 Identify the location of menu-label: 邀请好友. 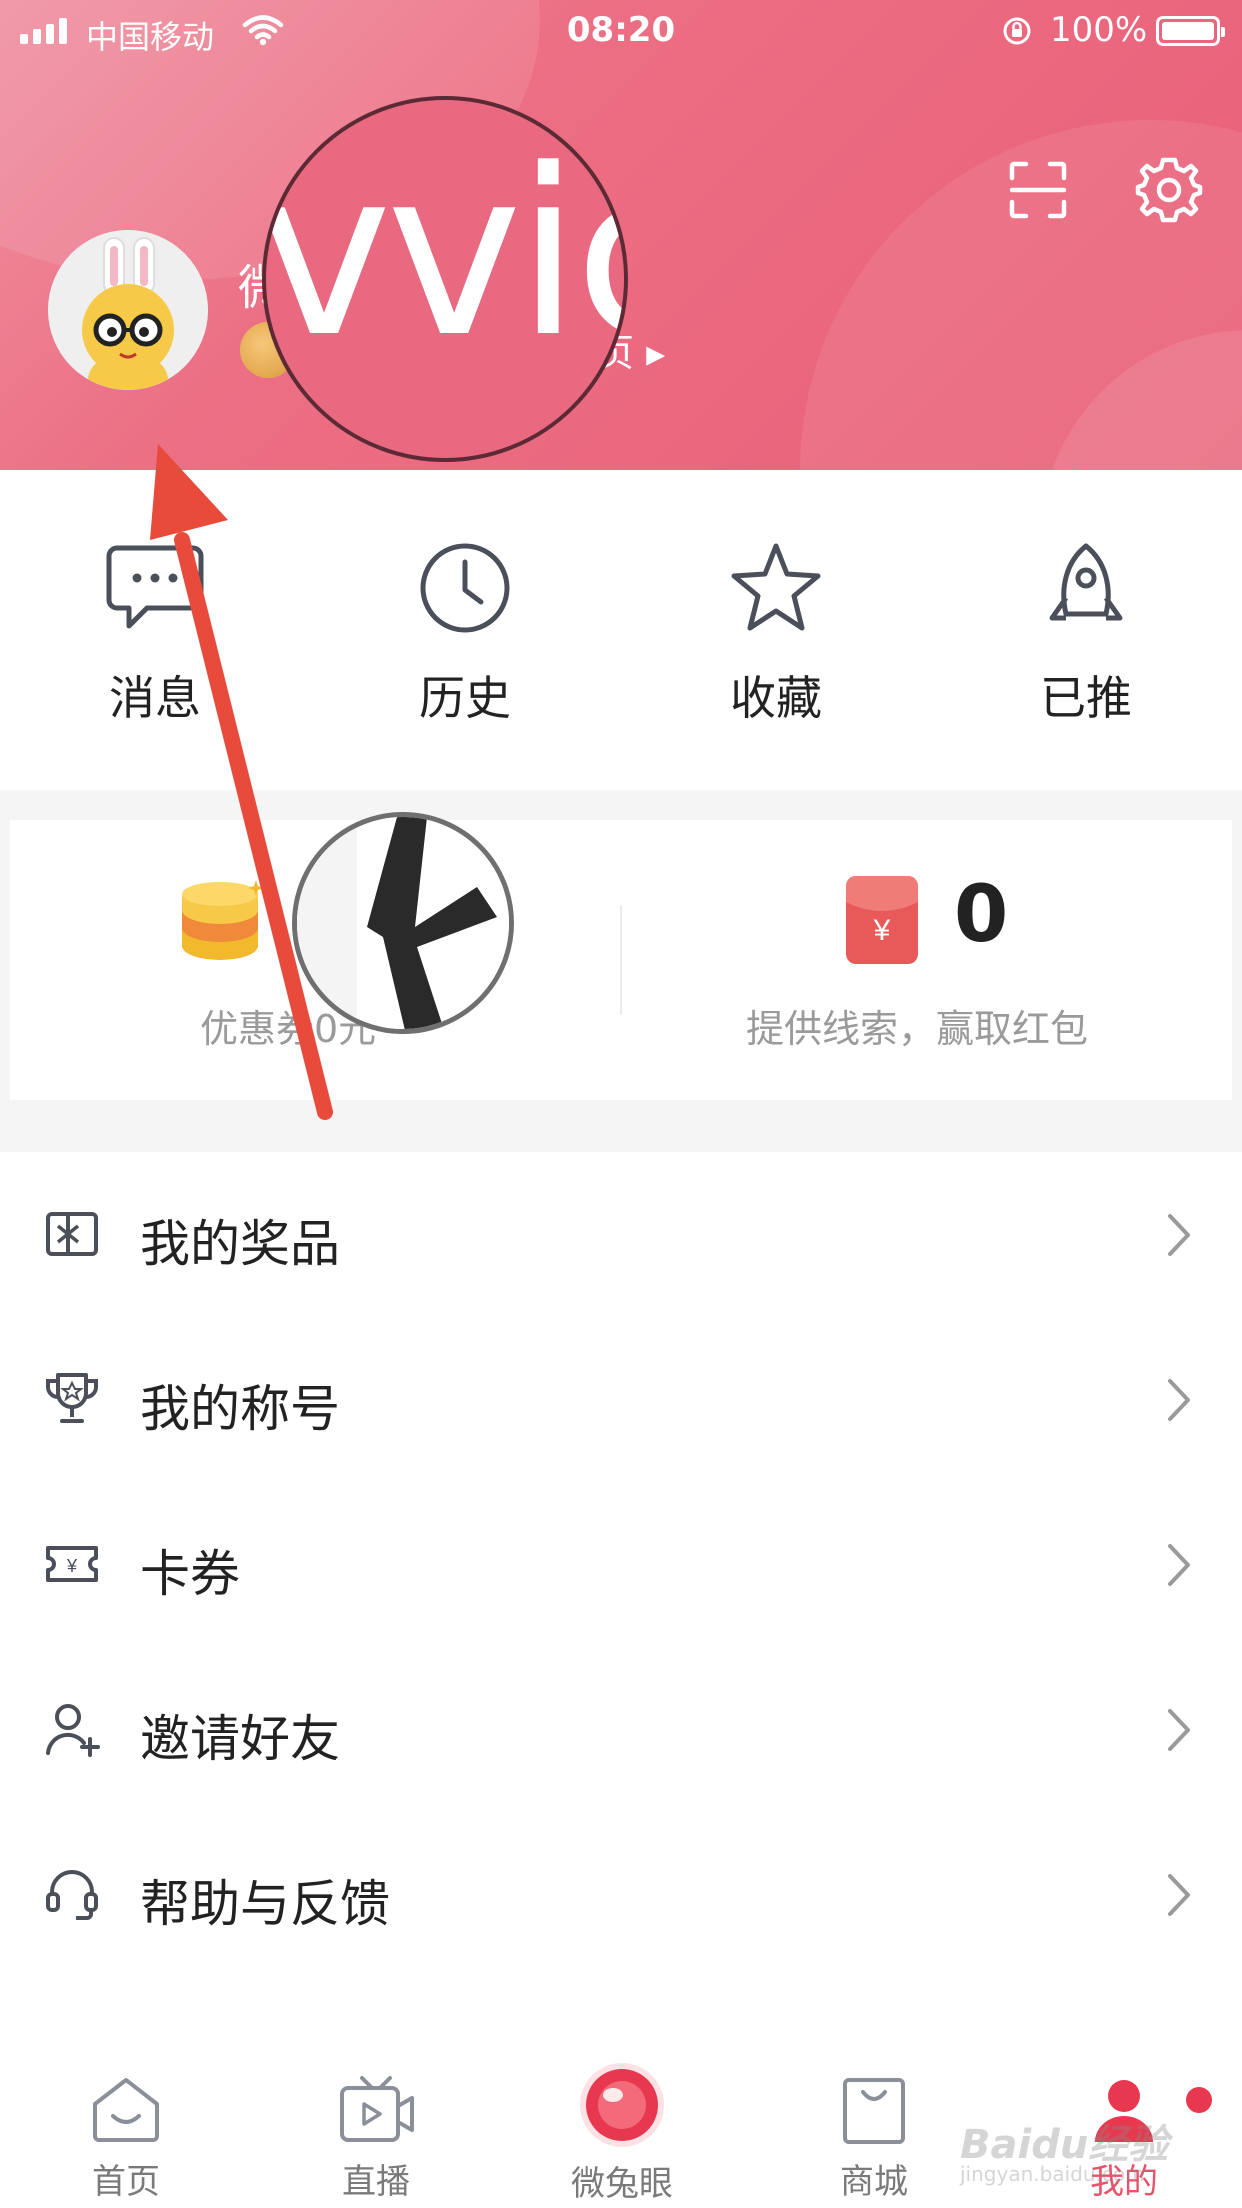
(240, 1739).